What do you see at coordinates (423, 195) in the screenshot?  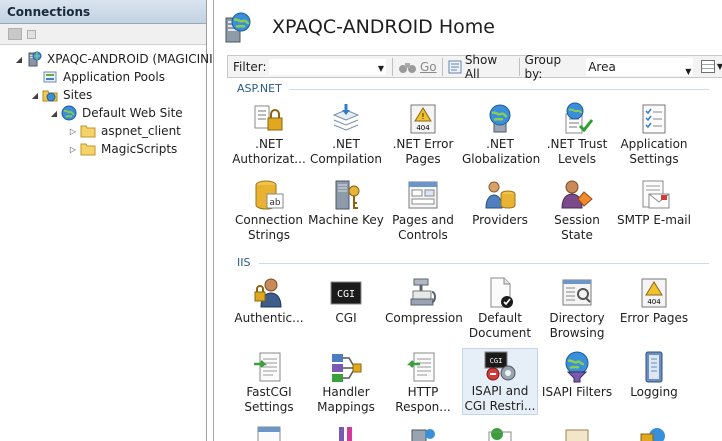 I see `pages-controls-icon` at bounding box center [423, 195].